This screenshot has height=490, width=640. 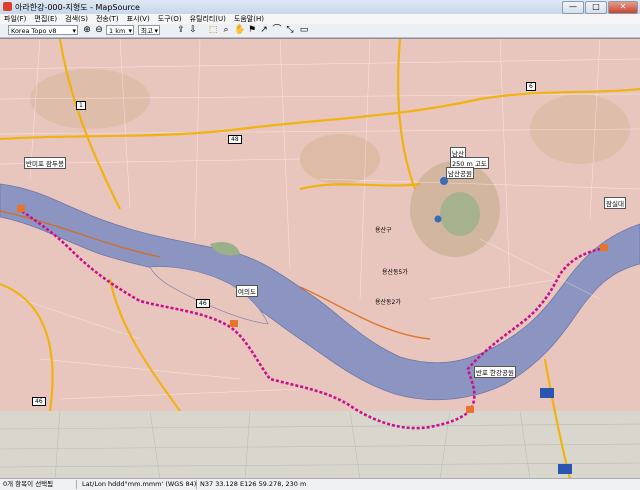 I want to click on zoom-out-icon: ⊖, so click(x=99, y=30).